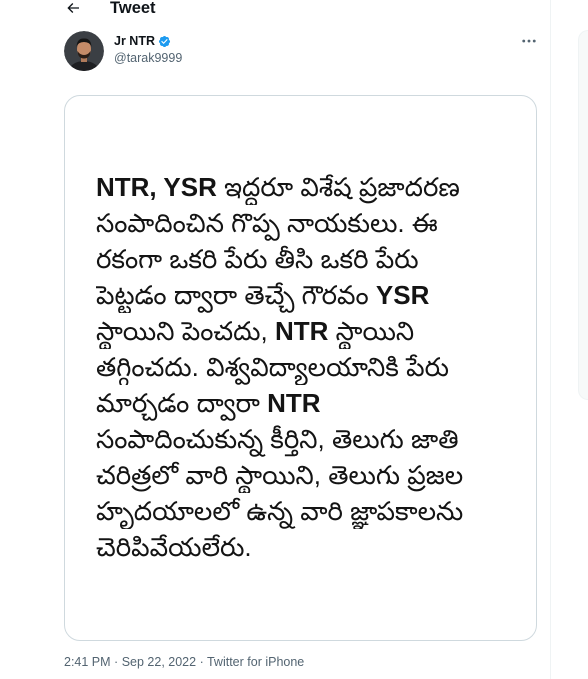  I want to click on tweet-image-line: హృదయాలలో ఉన్న వారి జ్ఞాపకాలను, so click(314, 511).